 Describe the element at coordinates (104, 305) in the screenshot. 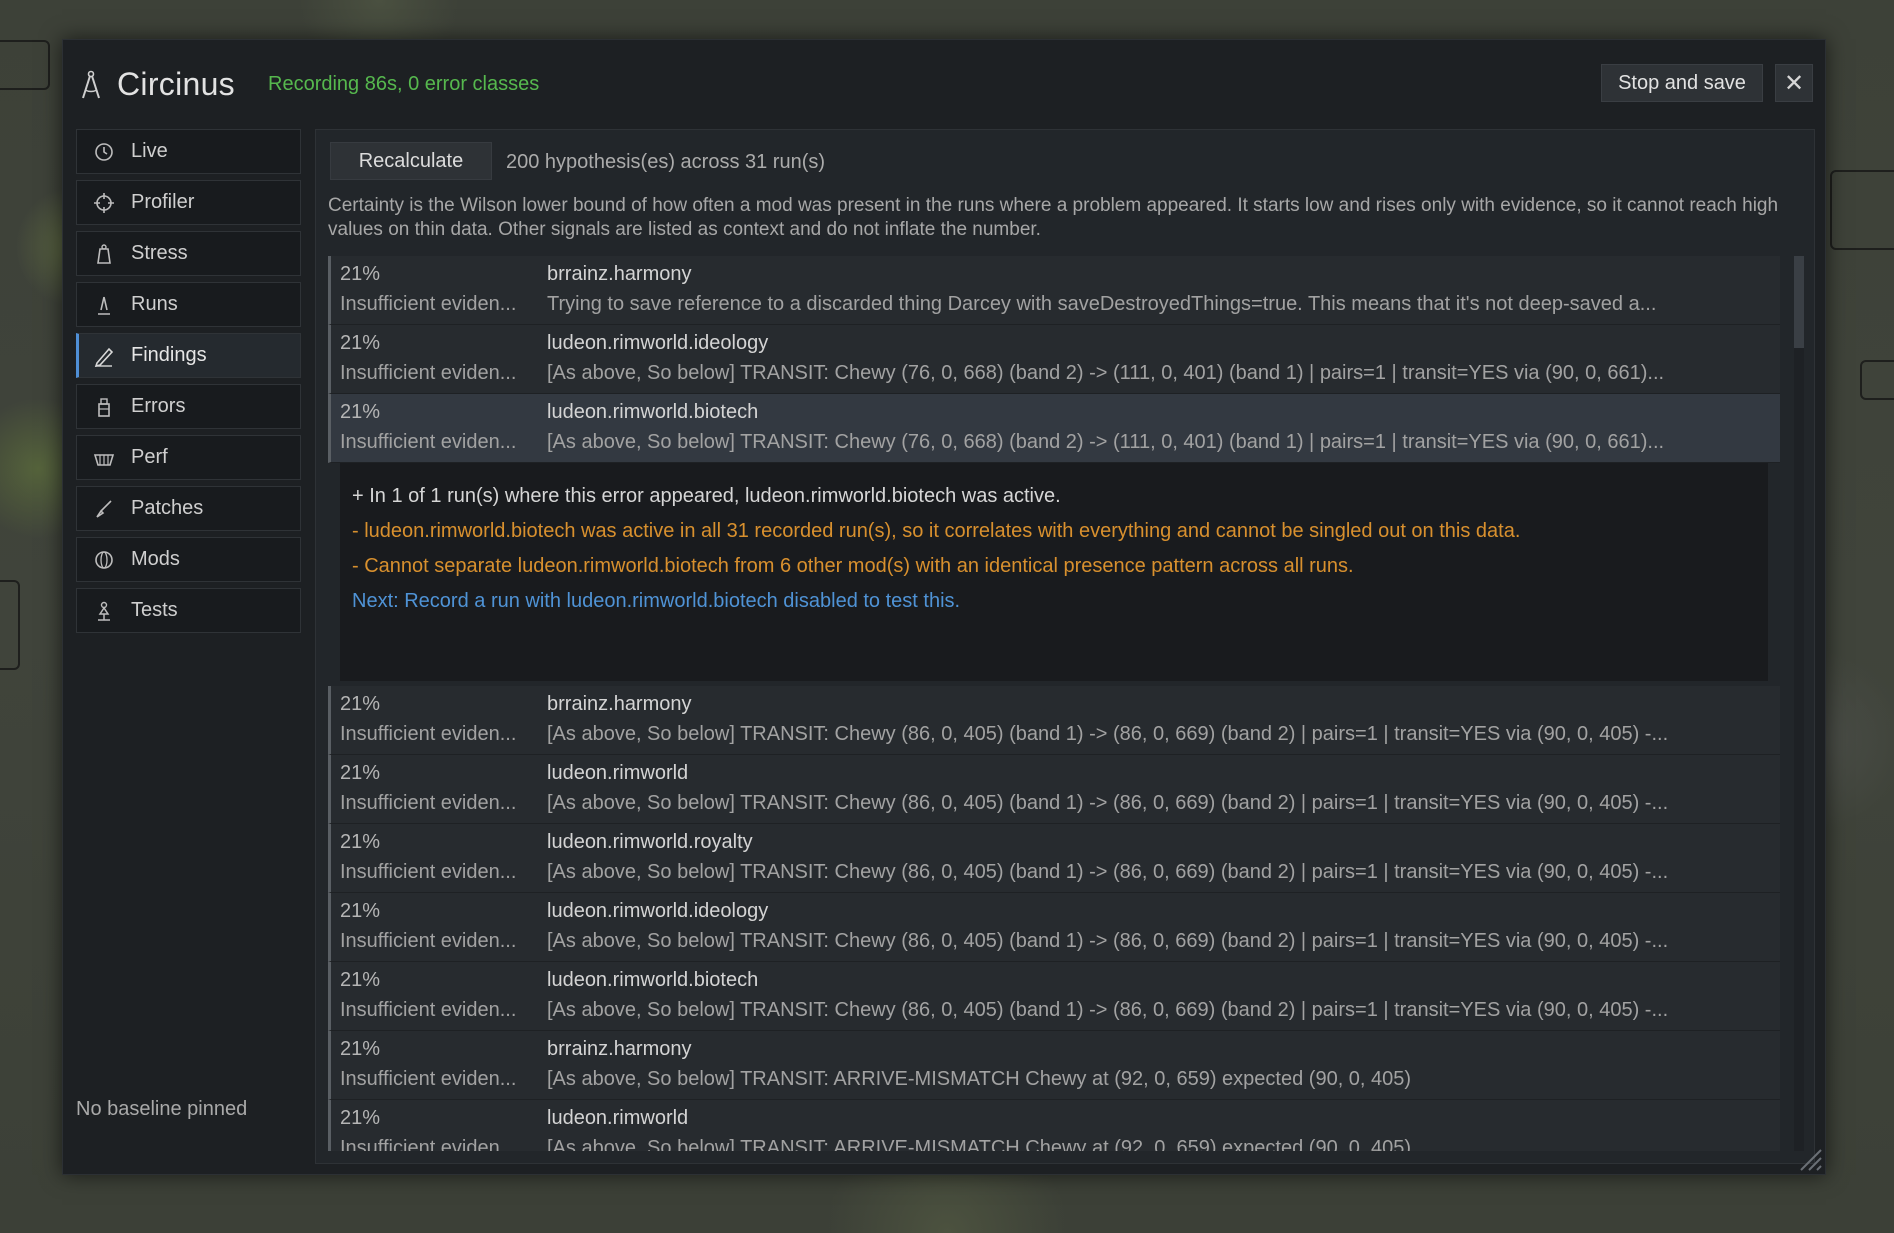

I see `runner-icon` at that location.